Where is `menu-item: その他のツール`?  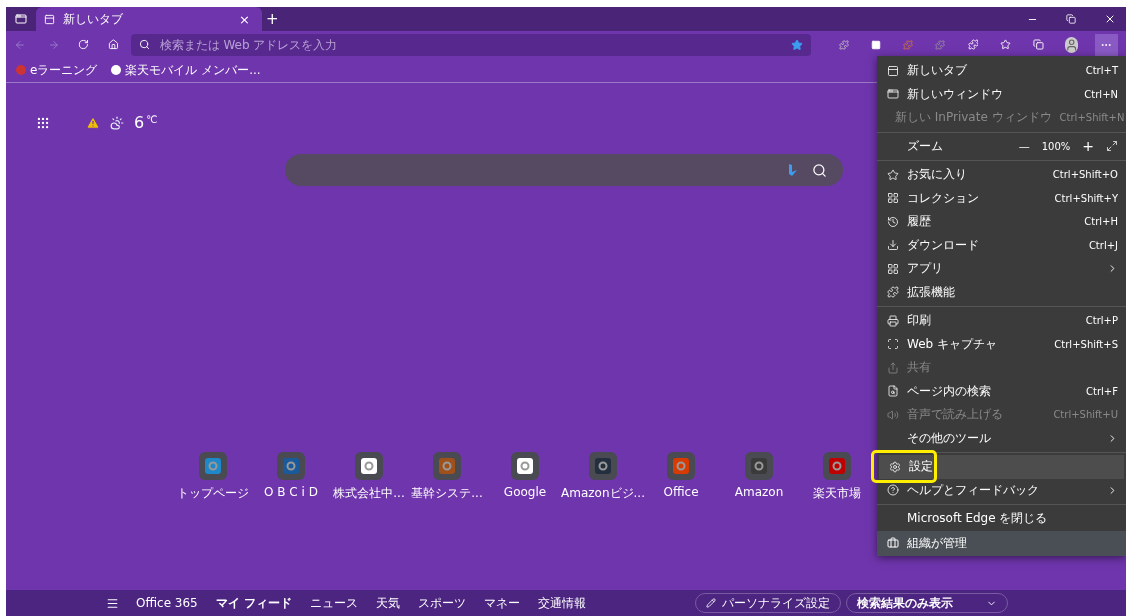
menu-item: その他のツール is located at coordinates (1001, 438).